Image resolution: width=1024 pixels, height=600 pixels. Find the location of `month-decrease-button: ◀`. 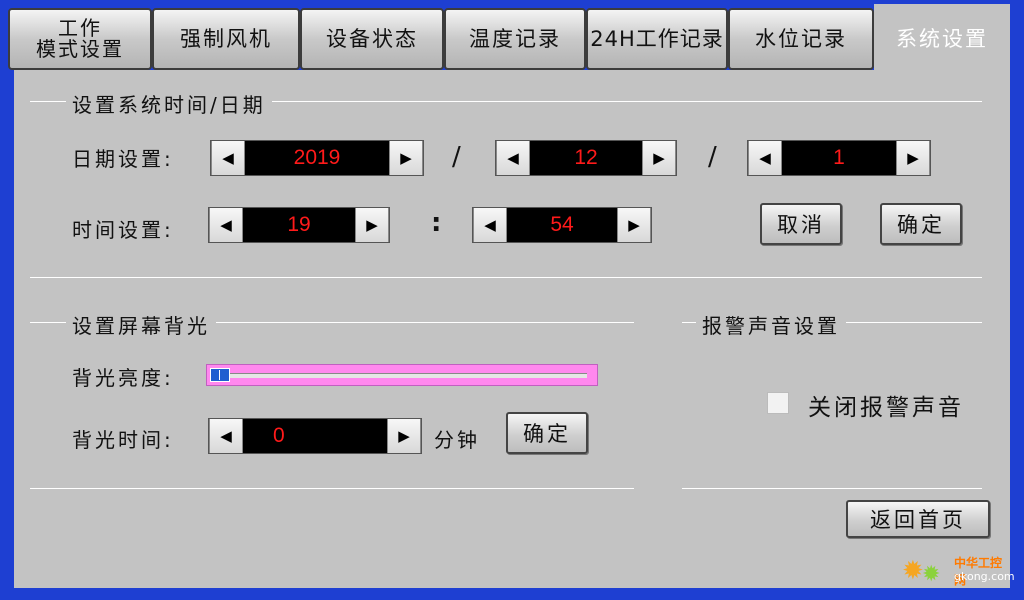

month-decrease-button: ◀ is located at coordinates (513, 158).